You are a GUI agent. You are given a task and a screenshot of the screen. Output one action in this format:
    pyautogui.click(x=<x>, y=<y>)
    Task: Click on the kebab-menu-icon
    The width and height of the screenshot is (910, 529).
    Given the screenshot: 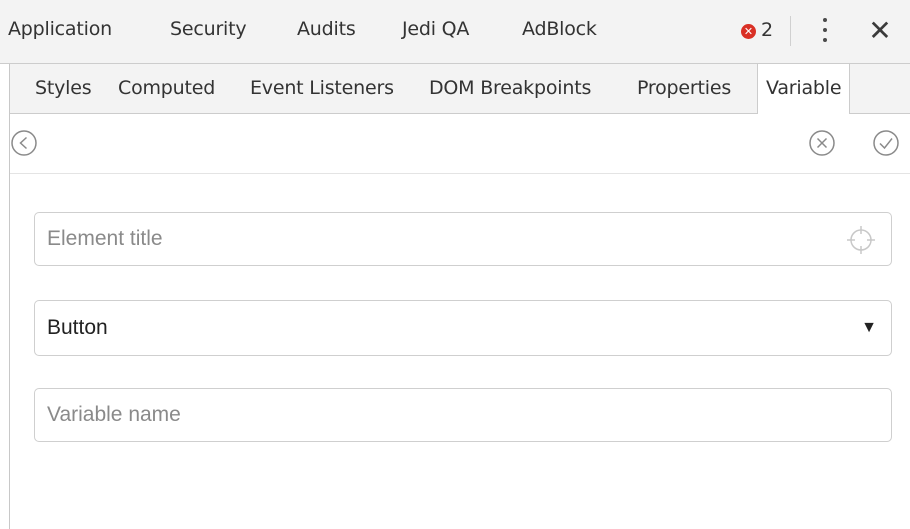 What is the action you would take?
    pyautogui.click(x=825, y=32)
    